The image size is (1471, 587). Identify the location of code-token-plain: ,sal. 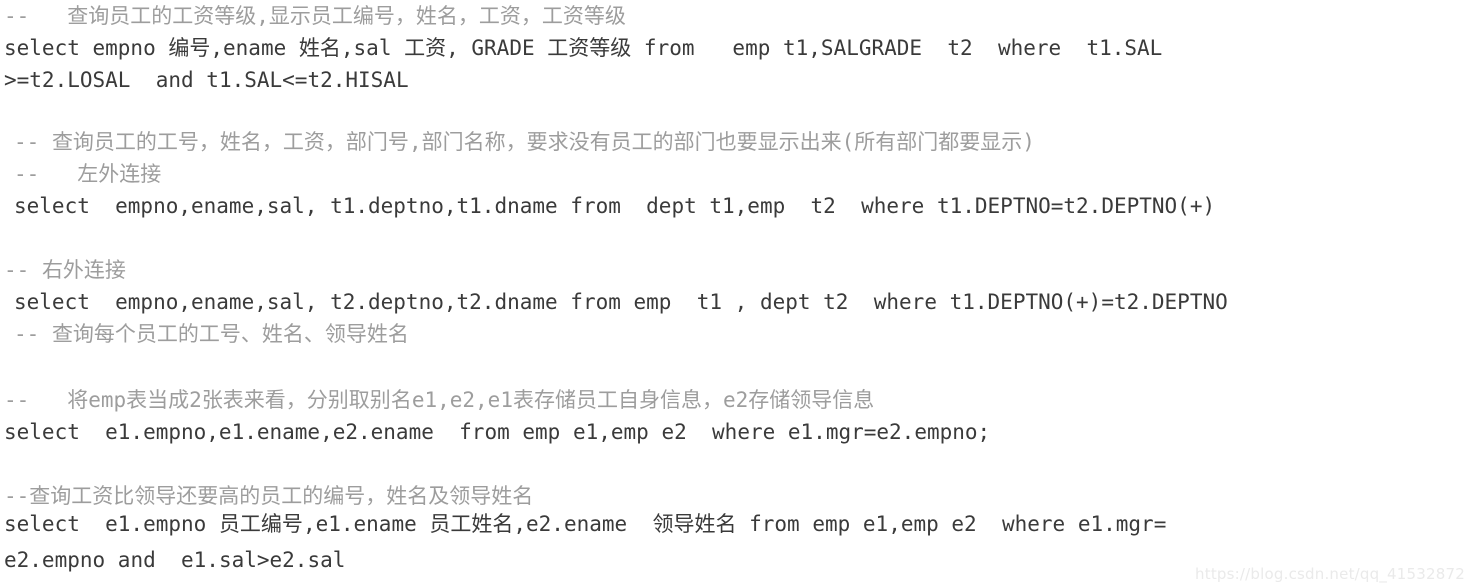
(372, 48).